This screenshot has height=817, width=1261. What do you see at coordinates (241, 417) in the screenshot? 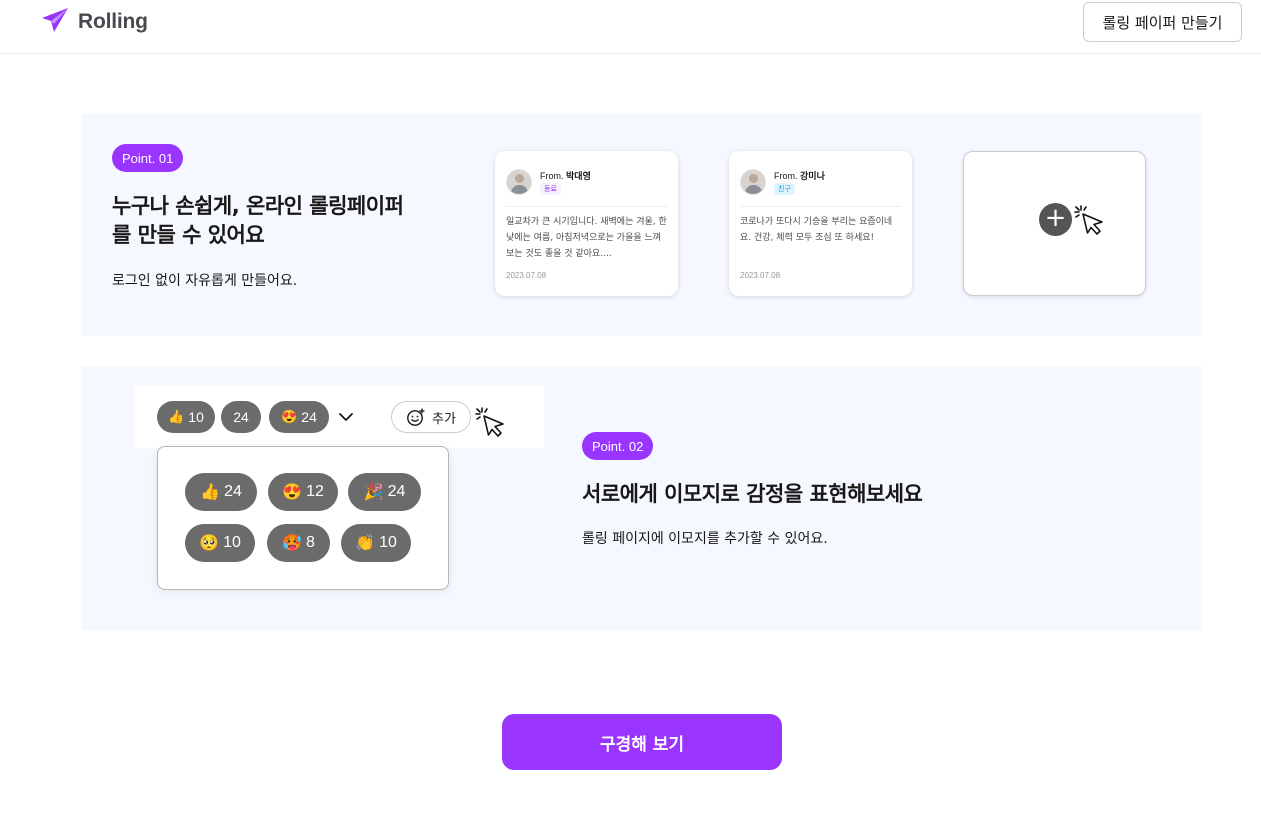
I see `reaction-pill: 24` at bounding box center [241, 417].